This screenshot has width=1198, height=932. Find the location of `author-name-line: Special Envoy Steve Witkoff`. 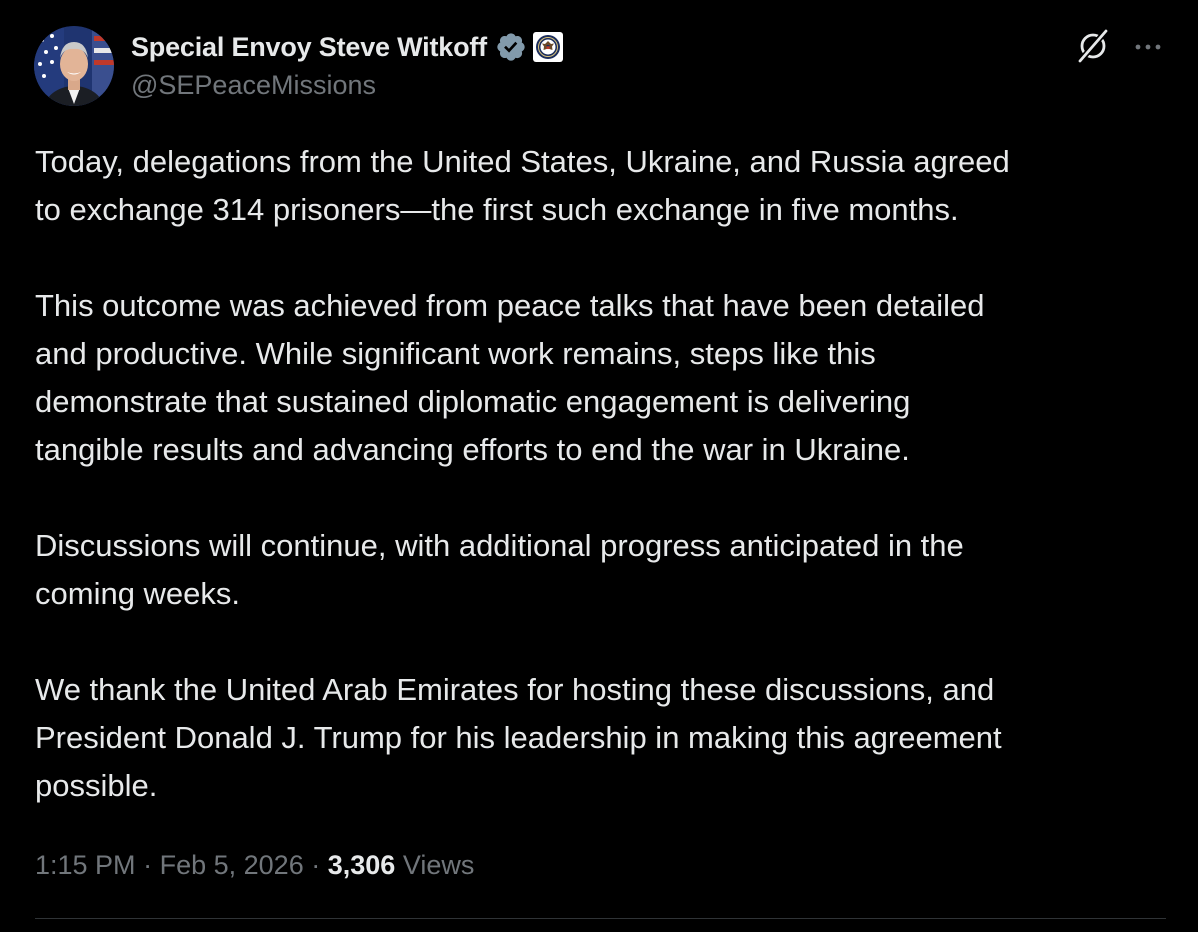

author-name-line: Special Envoy Steve Witkoff is located at coordinates (347, 47).